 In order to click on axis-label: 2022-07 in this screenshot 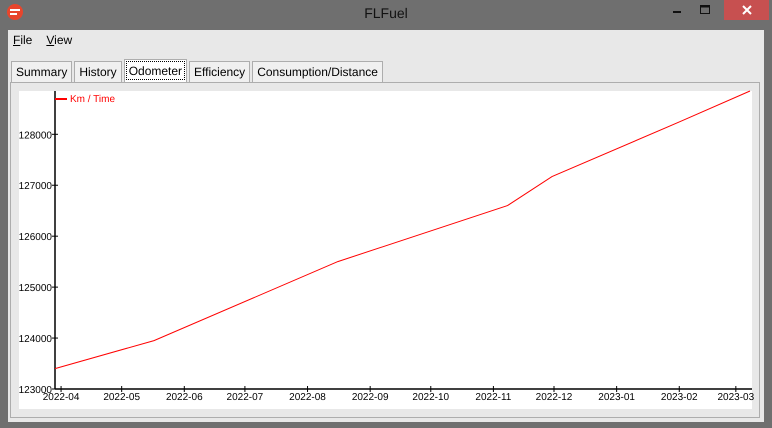, I will do `click(245, 397)`.